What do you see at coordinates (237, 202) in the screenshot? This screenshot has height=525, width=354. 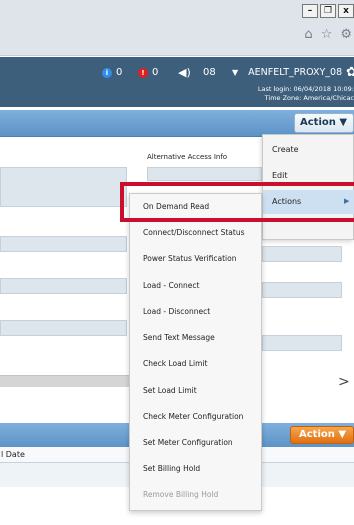 I see `highlight-callout` at bounding box center [237, 202].